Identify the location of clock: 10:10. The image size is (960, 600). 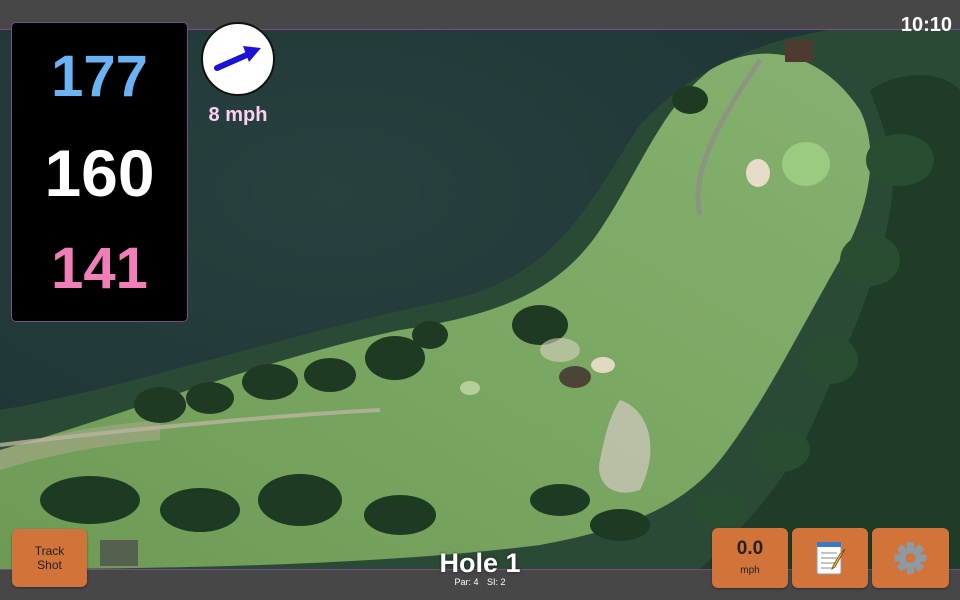
(926, 25).